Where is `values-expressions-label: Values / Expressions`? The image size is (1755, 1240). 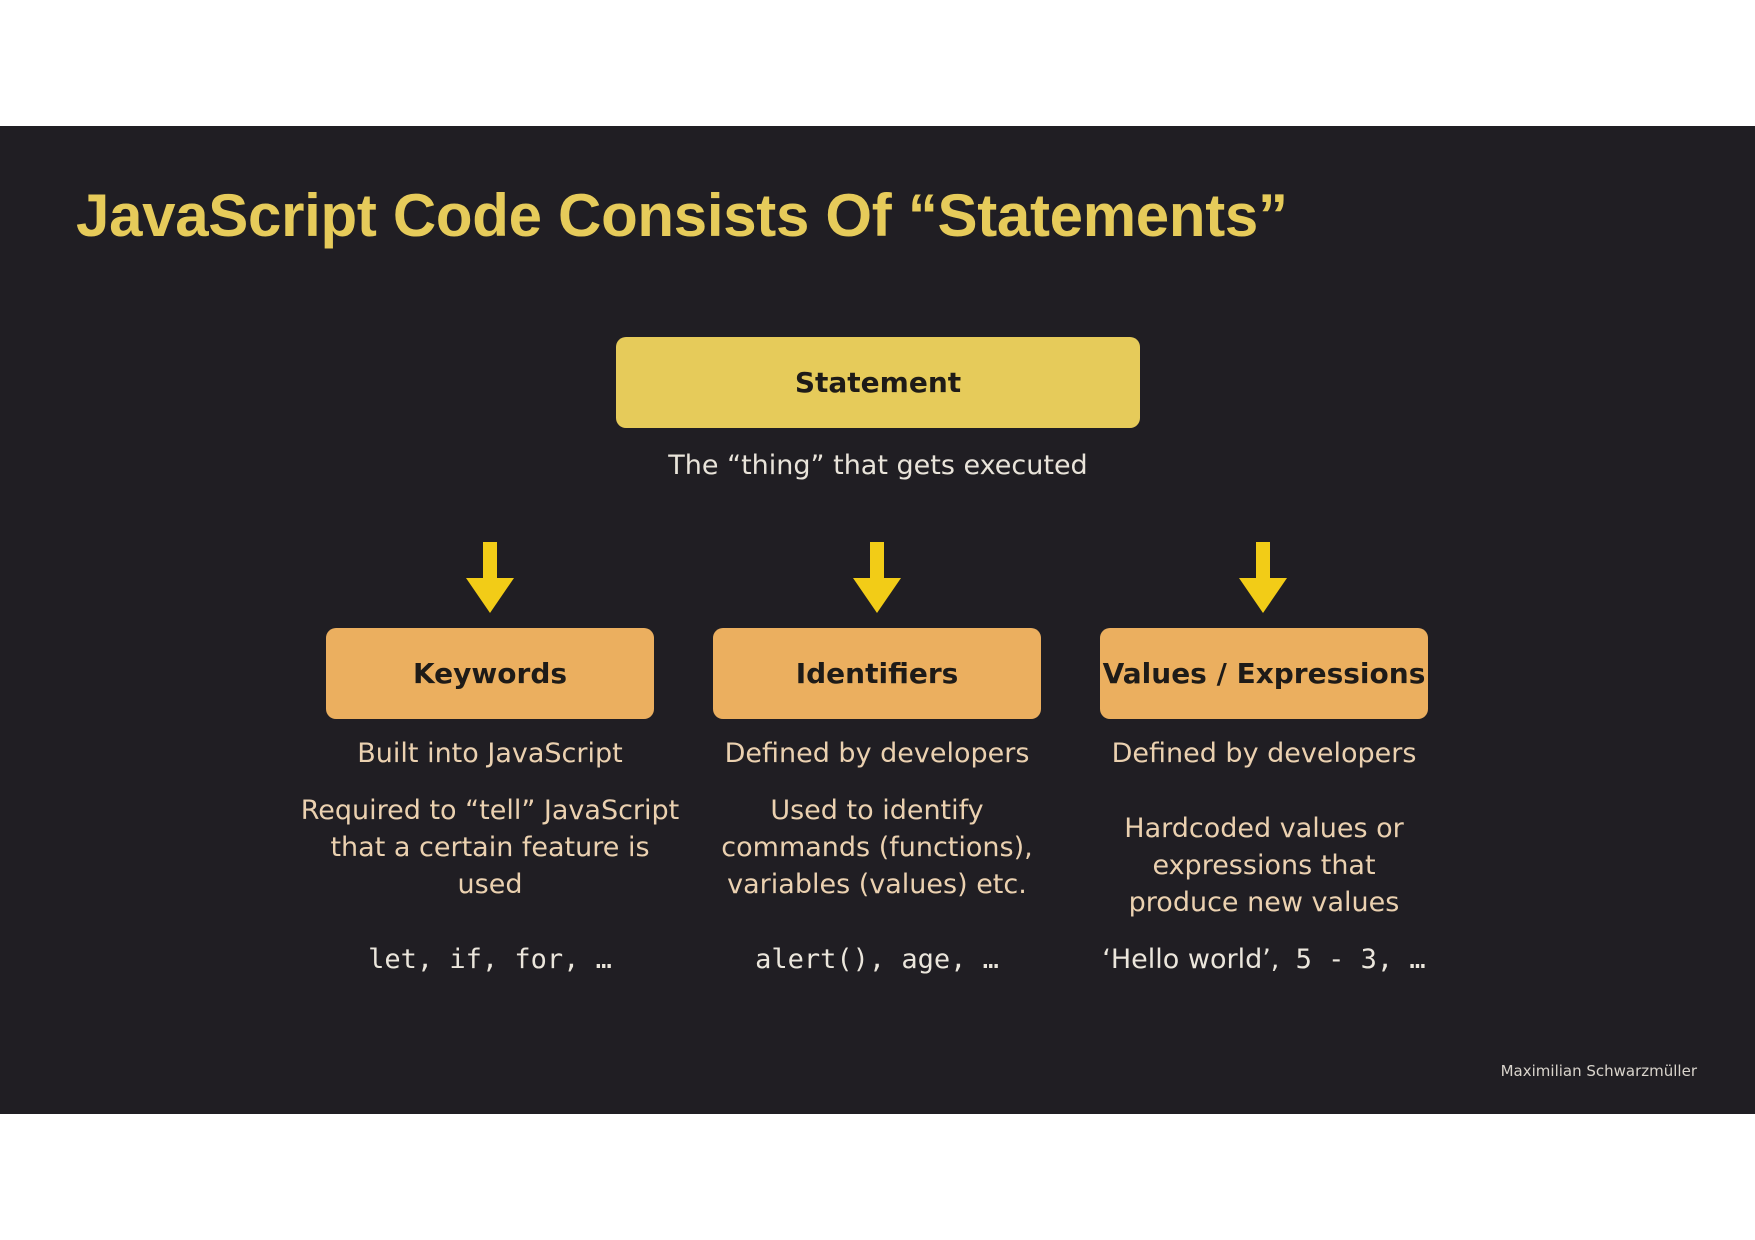 values-expressions-label: Values / Expressions is located at coordinates (1264, 673).